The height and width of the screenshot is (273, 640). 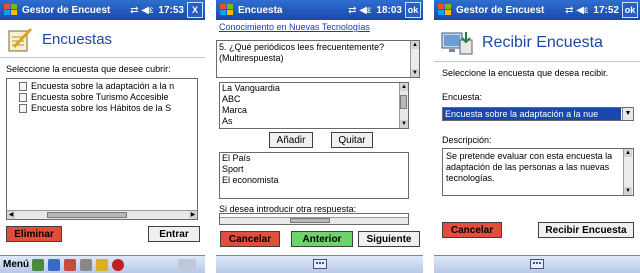 I want to click on survey-dropdown: Encuesta sobre la adaptación a la nue ▼, so click(x=538, y=114).